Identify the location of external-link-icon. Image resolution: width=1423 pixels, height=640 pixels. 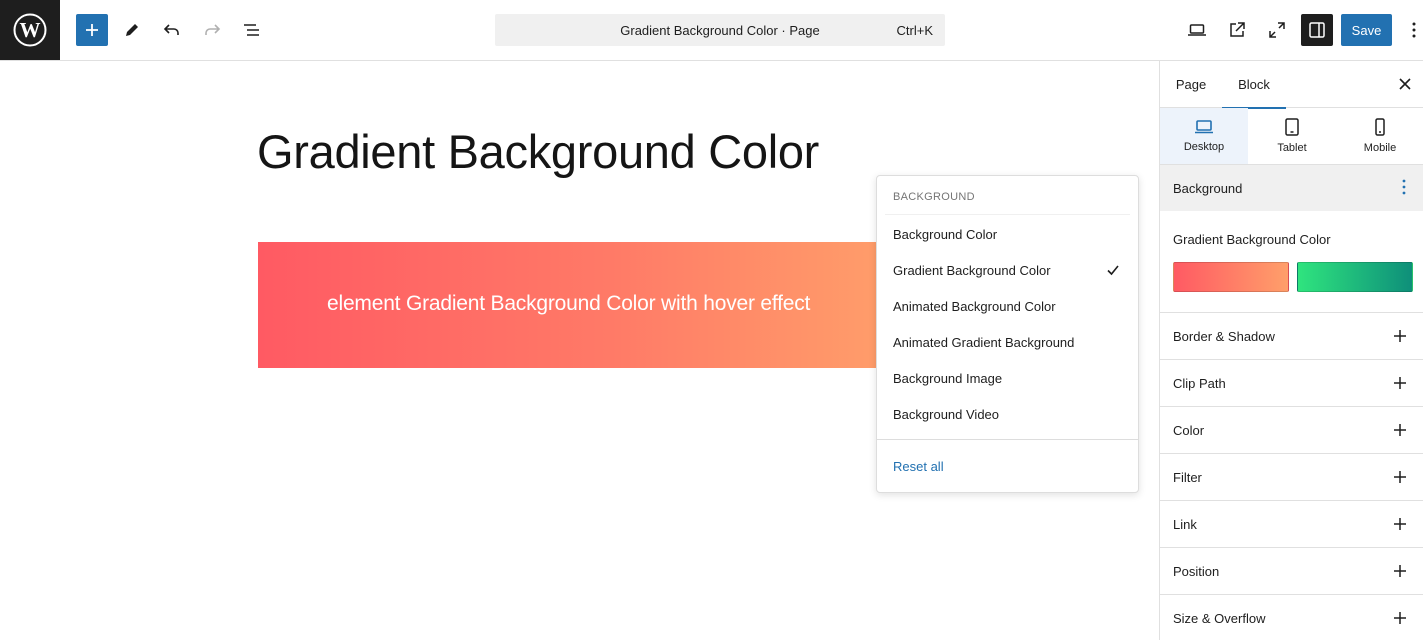
(1237, 29).